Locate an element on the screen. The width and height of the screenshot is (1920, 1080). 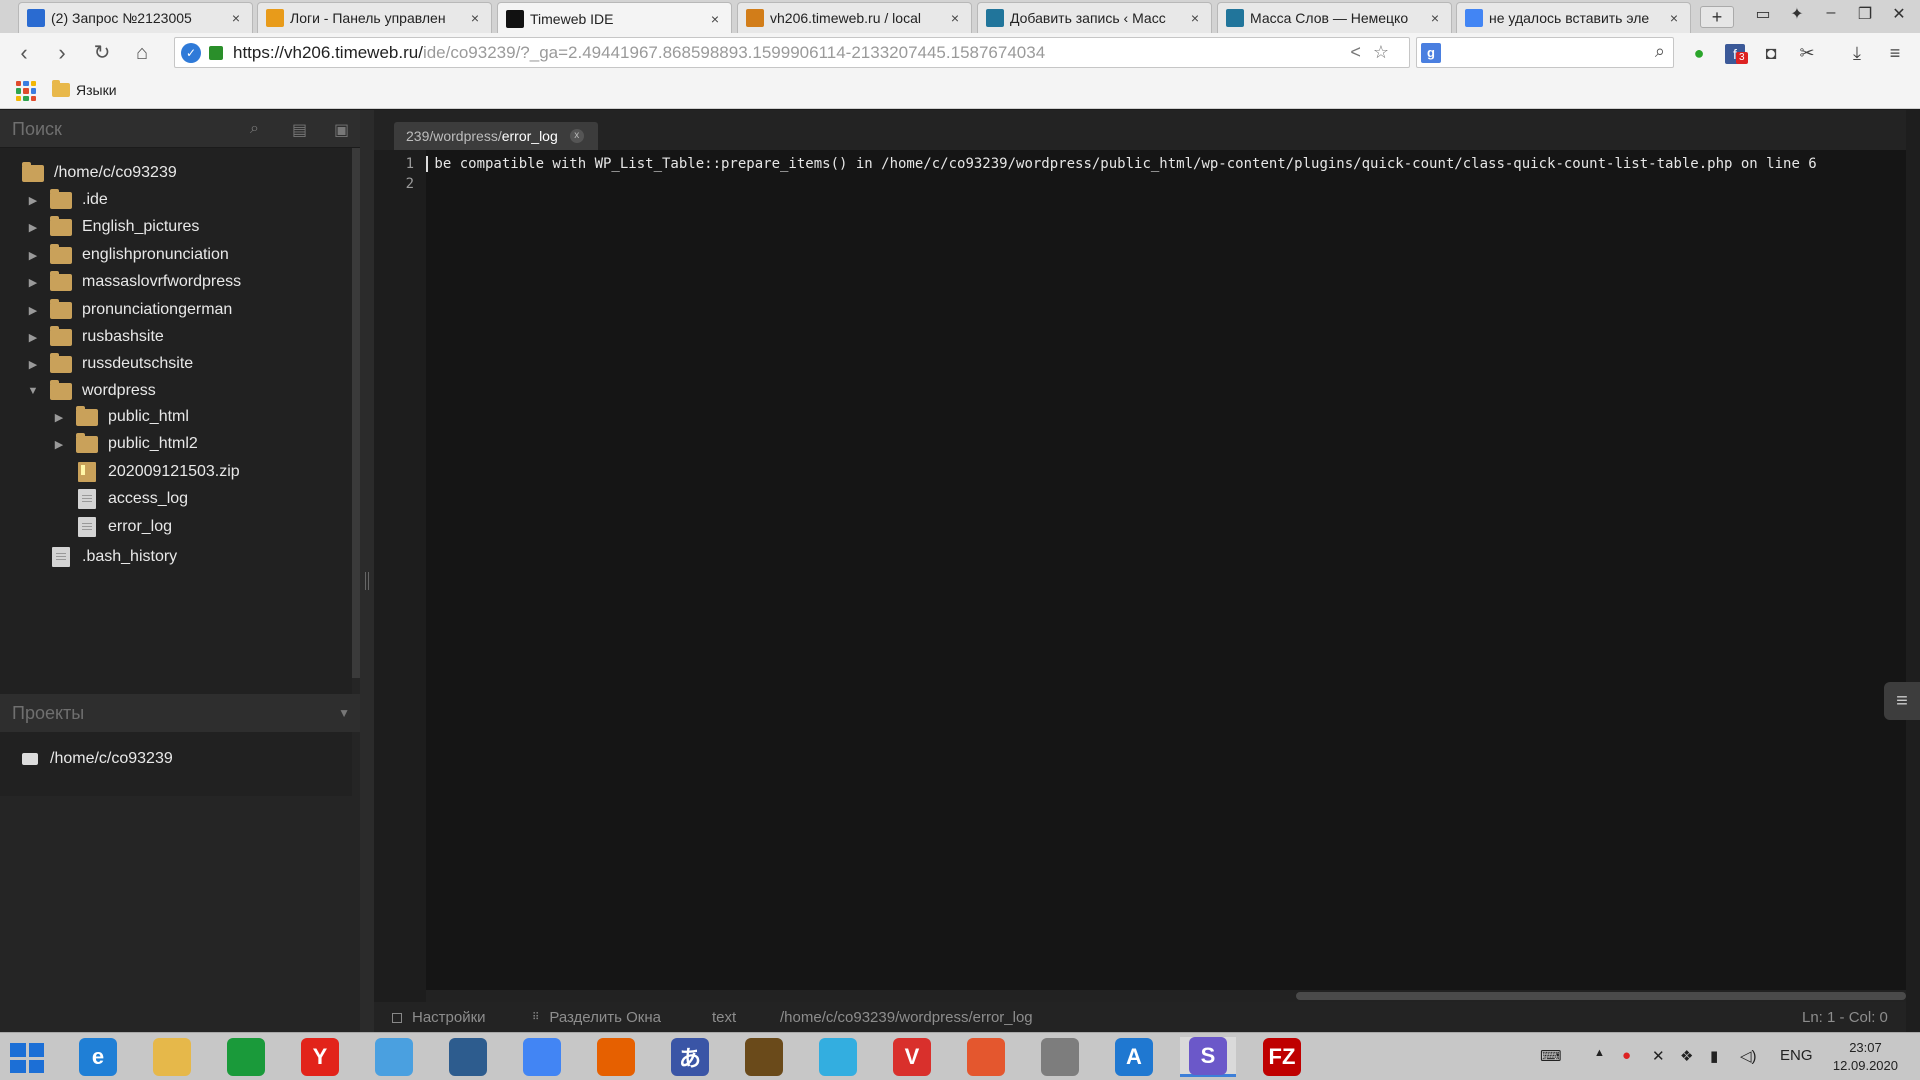
tree-file: error_log is located at coordinates (112, 527).